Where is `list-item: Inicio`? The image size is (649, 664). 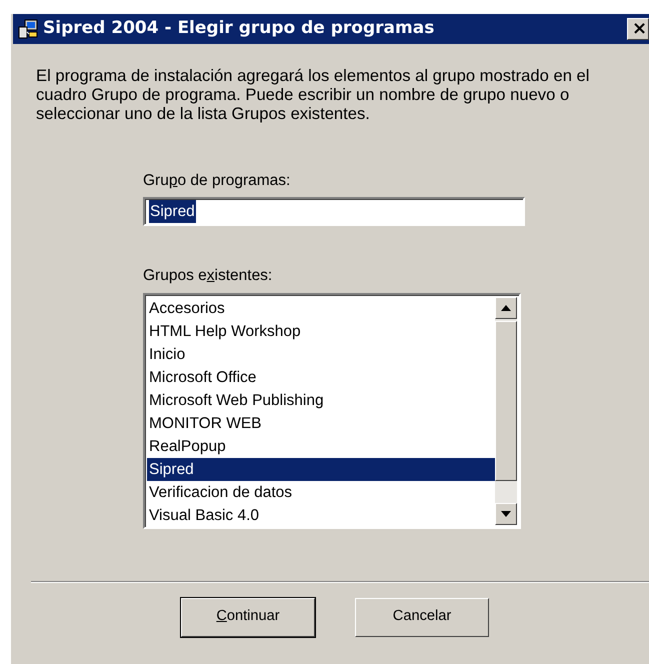 list-item: Inicio is located at coordinates (321, 354).